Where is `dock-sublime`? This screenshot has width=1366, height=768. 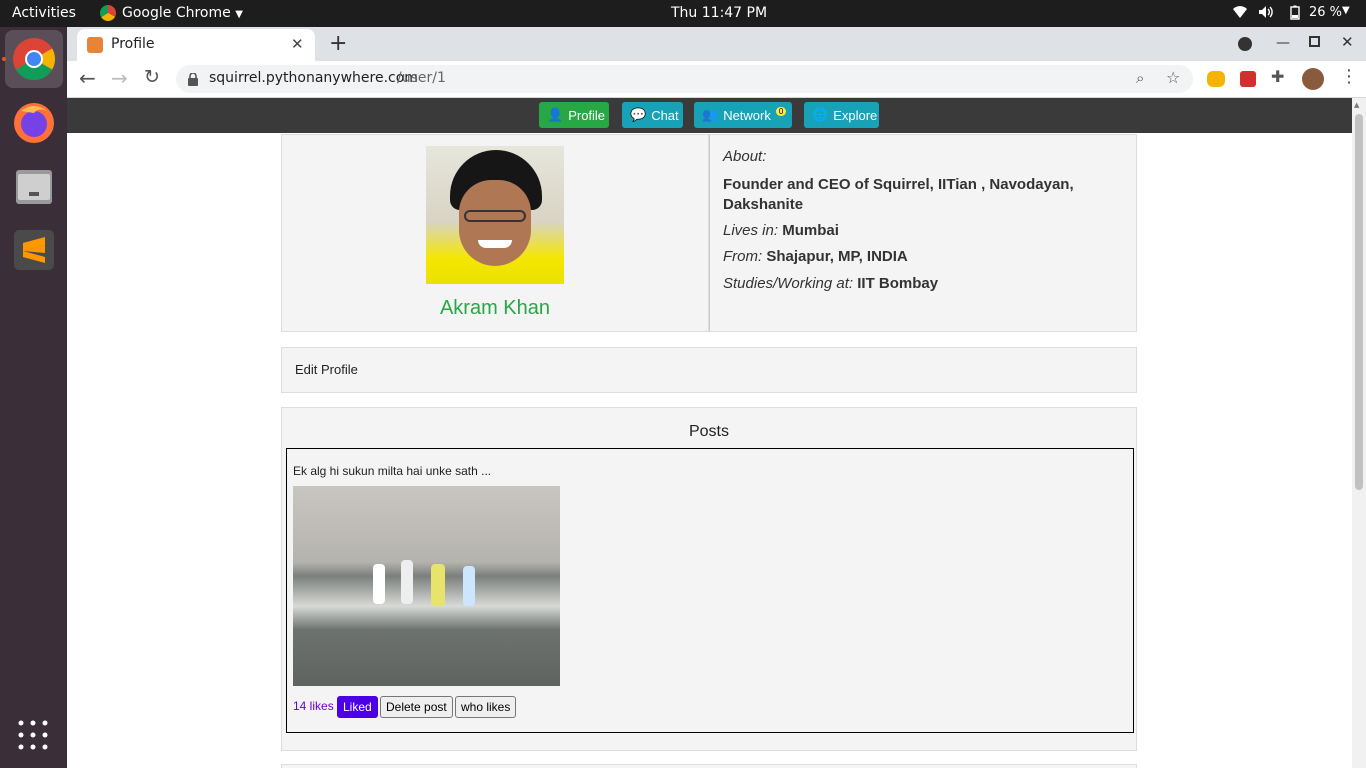
dock-sublime is located at coordinates (34, 250).